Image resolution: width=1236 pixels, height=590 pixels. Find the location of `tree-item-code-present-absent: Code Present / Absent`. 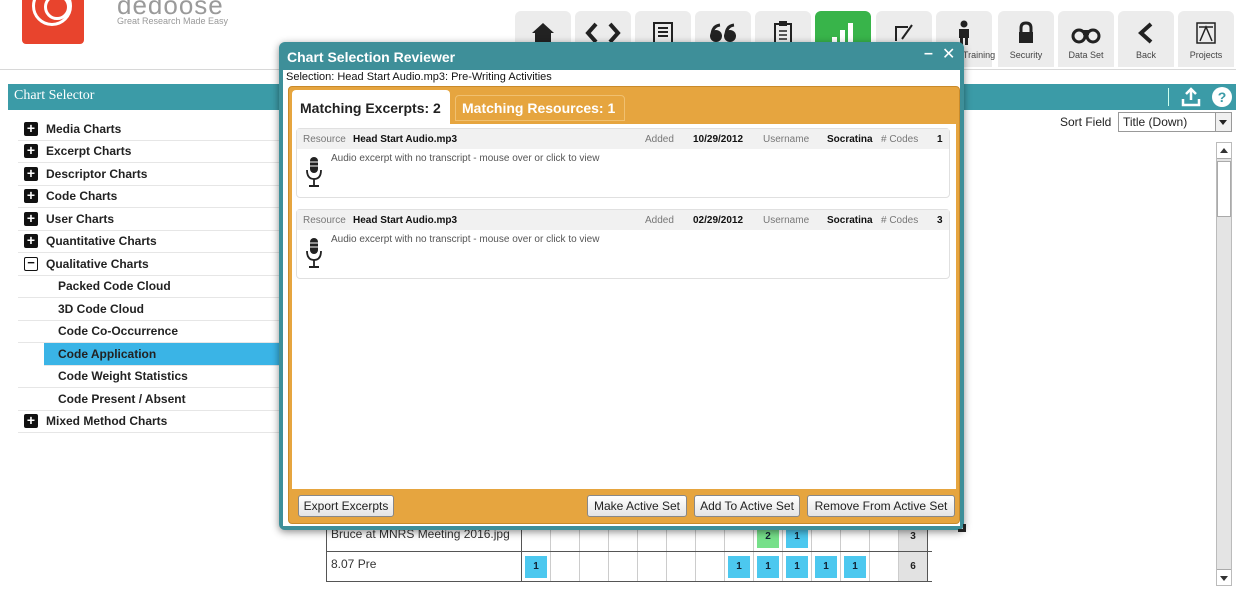

tree-item-code-present-absent: Code Present / Absent is located at coordinates (150, 399).